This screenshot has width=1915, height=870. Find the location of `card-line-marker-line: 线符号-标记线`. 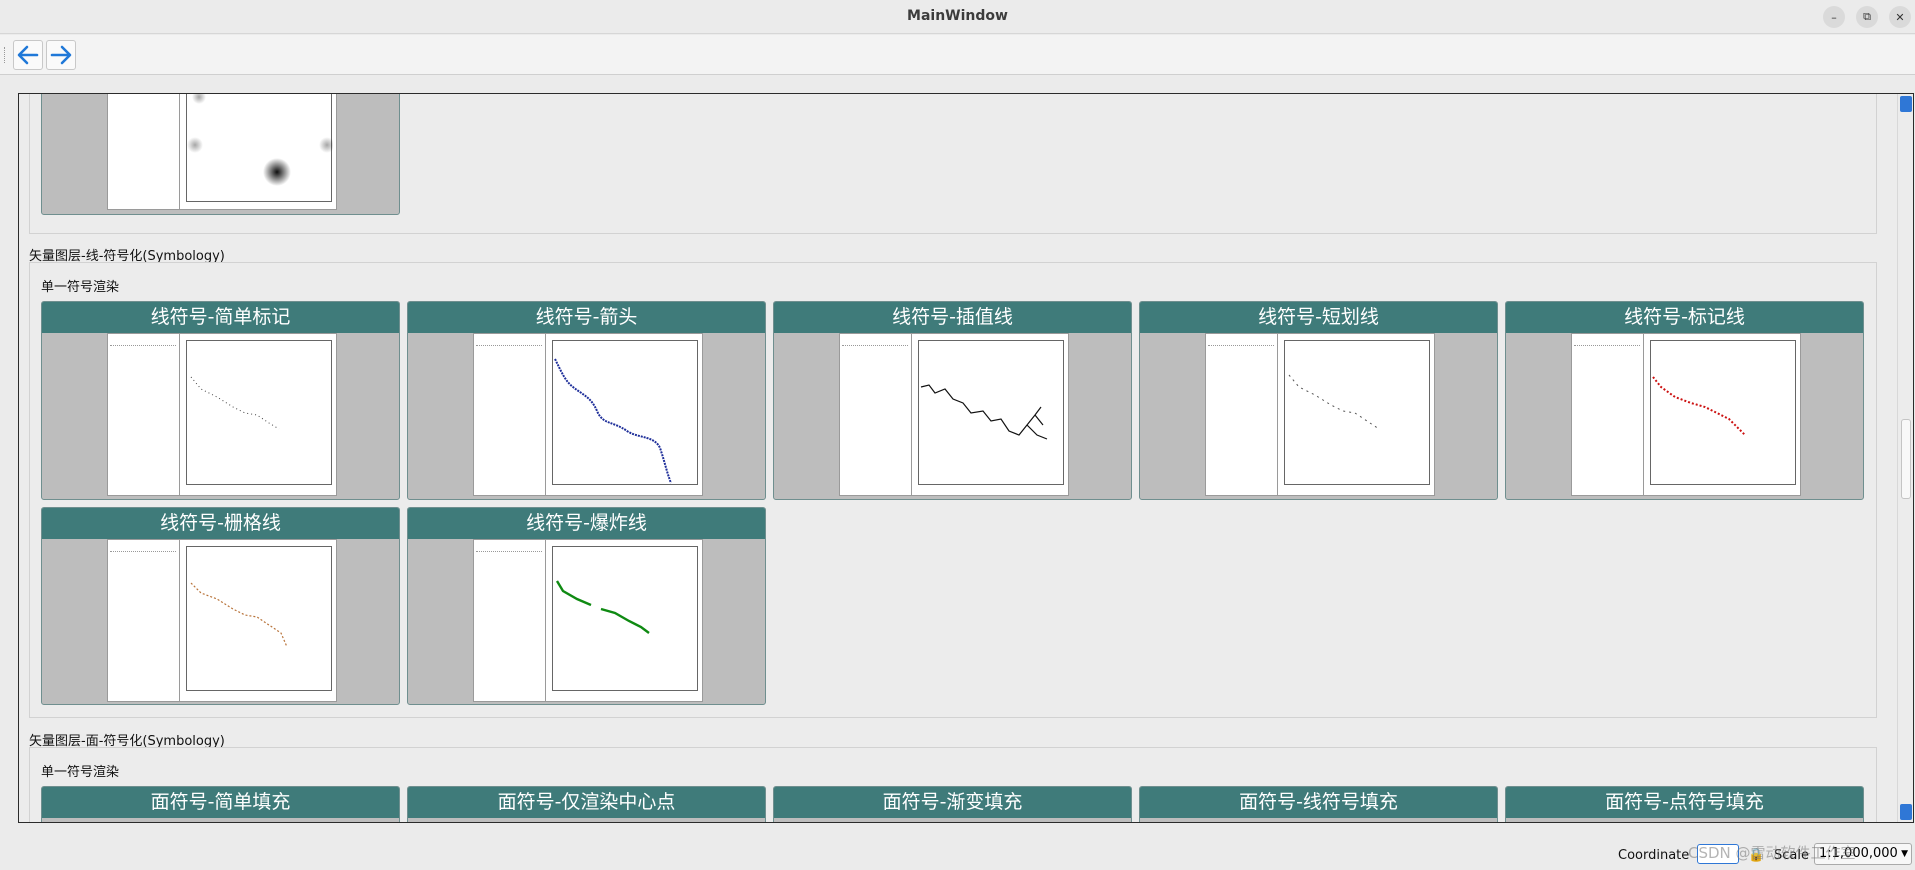

card-line-marker-line: 线符号-标记线 is located at coordinates (1684, 400).